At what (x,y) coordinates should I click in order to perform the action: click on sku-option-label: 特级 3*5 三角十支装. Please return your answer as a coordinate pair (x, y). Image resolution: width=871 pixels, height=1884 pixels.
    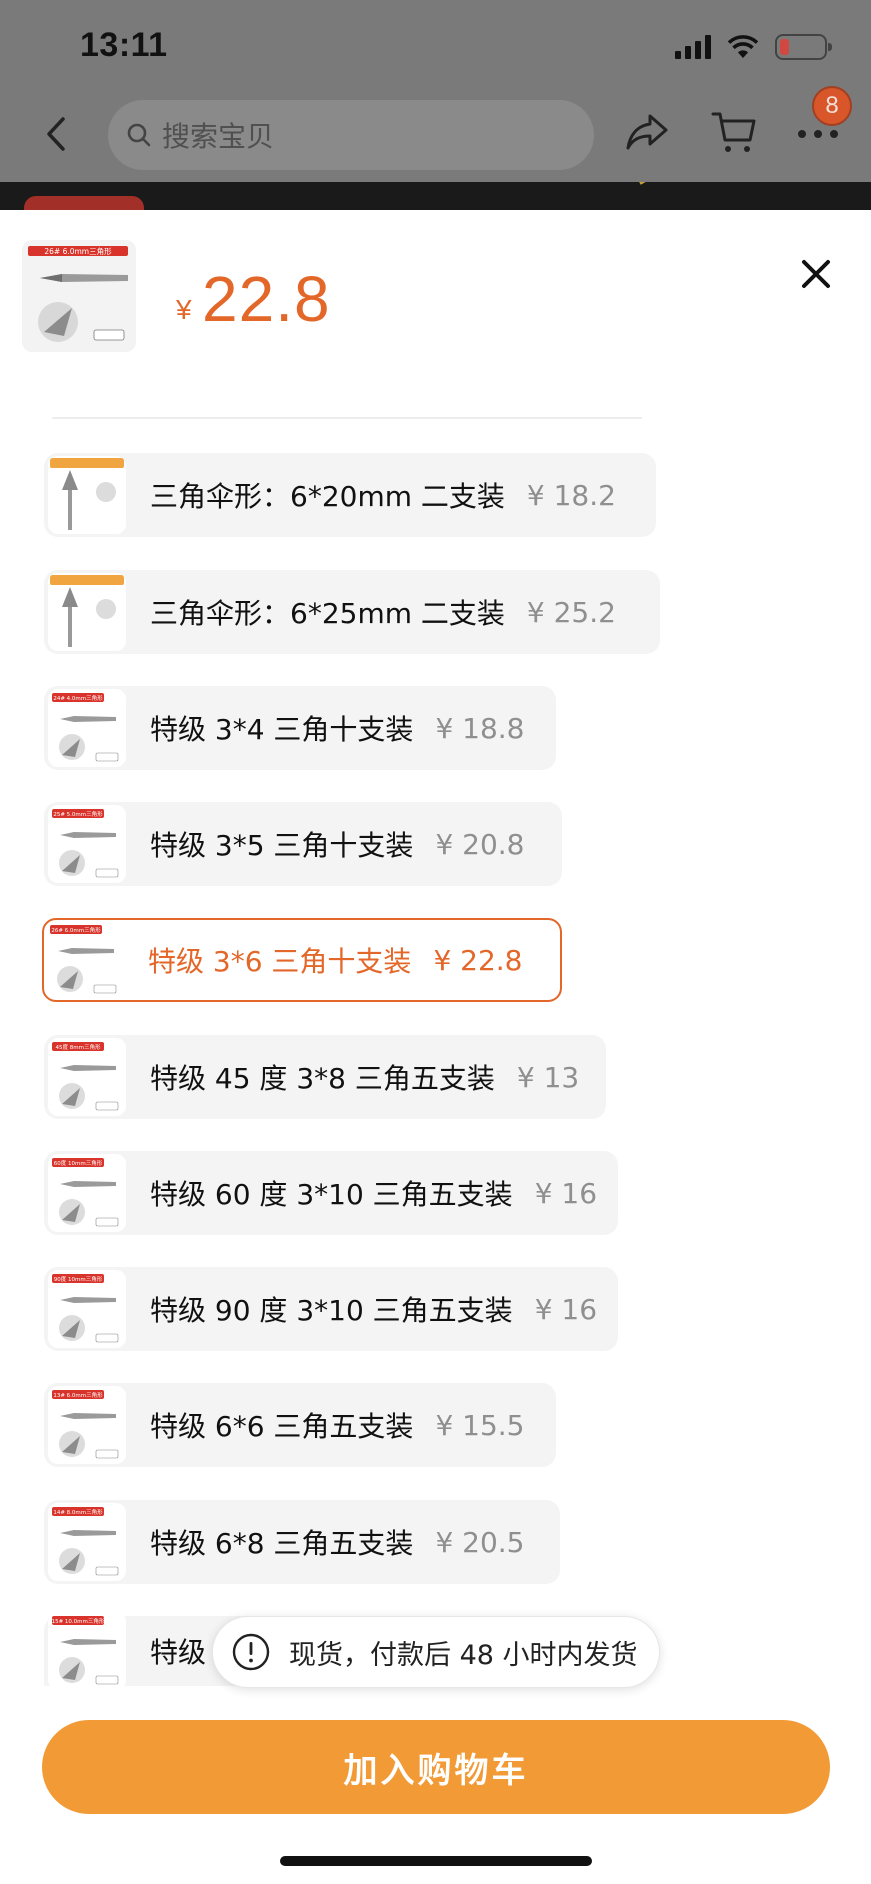
    Looking at the image, I should click on (282, 845).